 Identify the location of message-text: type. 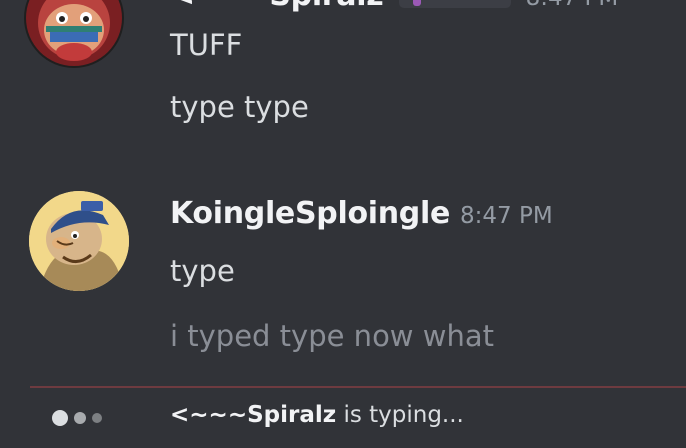
(202, 271).